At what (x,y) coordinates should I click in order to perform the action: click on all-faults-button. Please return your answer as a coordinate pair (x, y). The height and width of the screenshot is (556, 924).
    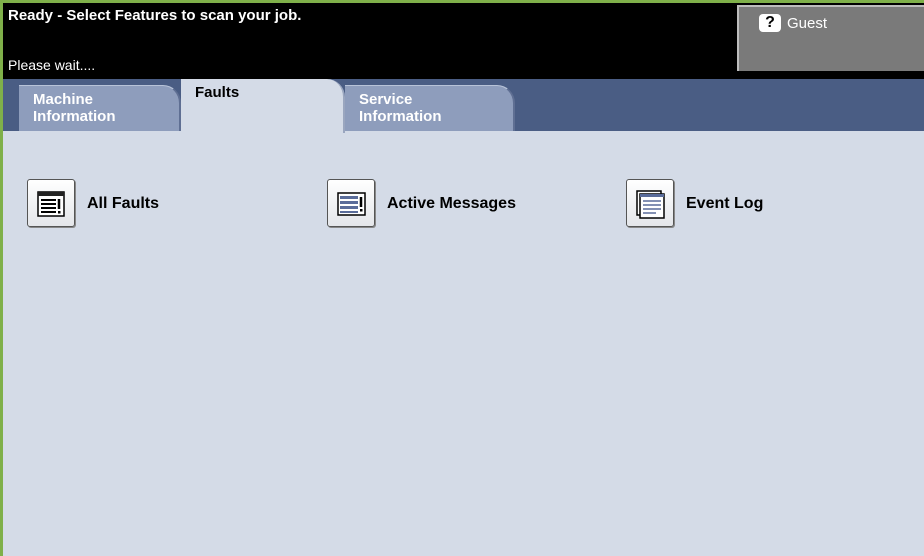
    Looking at the image, I should click on (51, 203).